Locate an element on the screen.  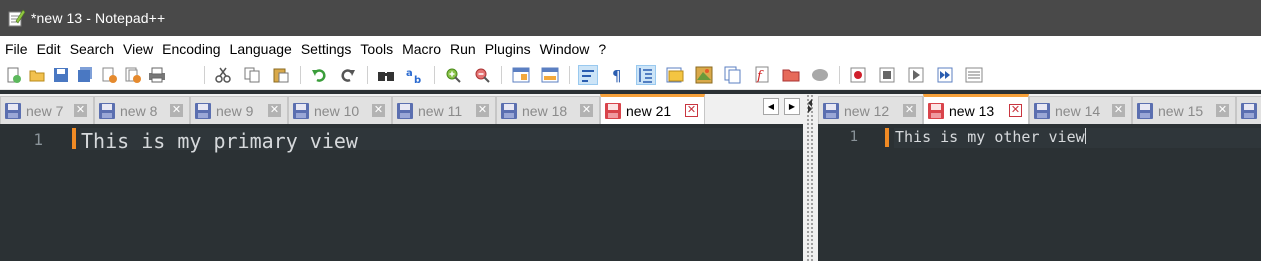
document-list-icon is located at coordinates (733, 75).